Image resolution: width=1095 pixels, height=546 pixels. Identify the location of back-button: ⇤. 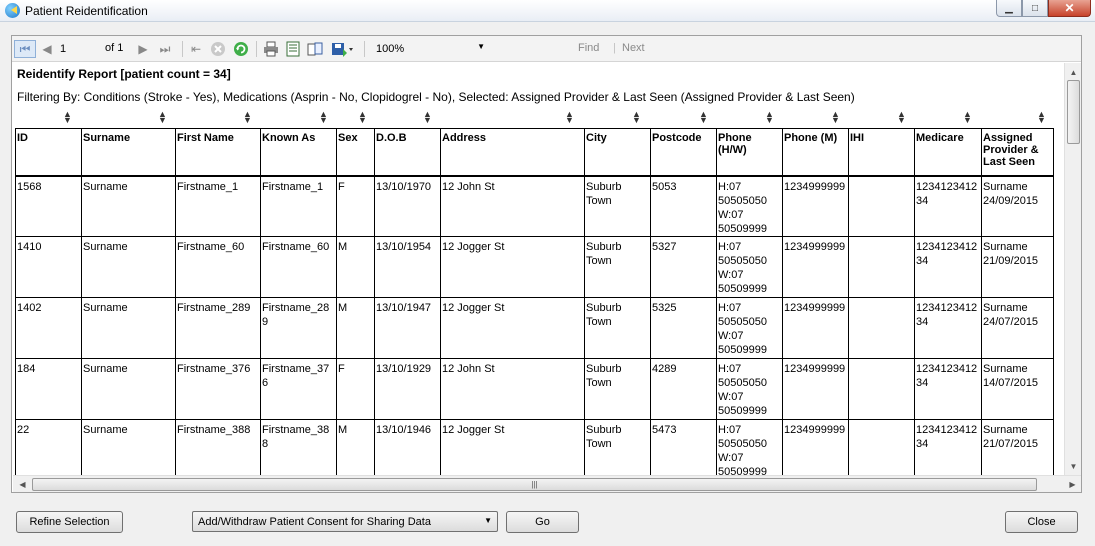
(196, 49).